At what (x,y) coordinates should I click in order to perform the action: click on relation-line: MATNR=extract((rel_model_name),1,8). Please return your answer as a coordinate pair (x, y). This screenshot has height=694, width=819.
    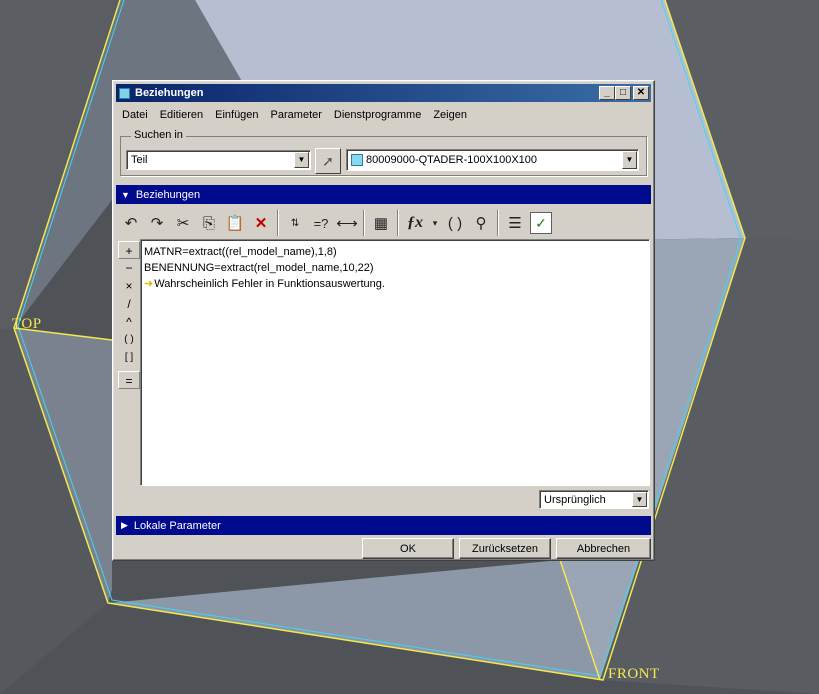
    Looking at the image, I should click on (395, 252).